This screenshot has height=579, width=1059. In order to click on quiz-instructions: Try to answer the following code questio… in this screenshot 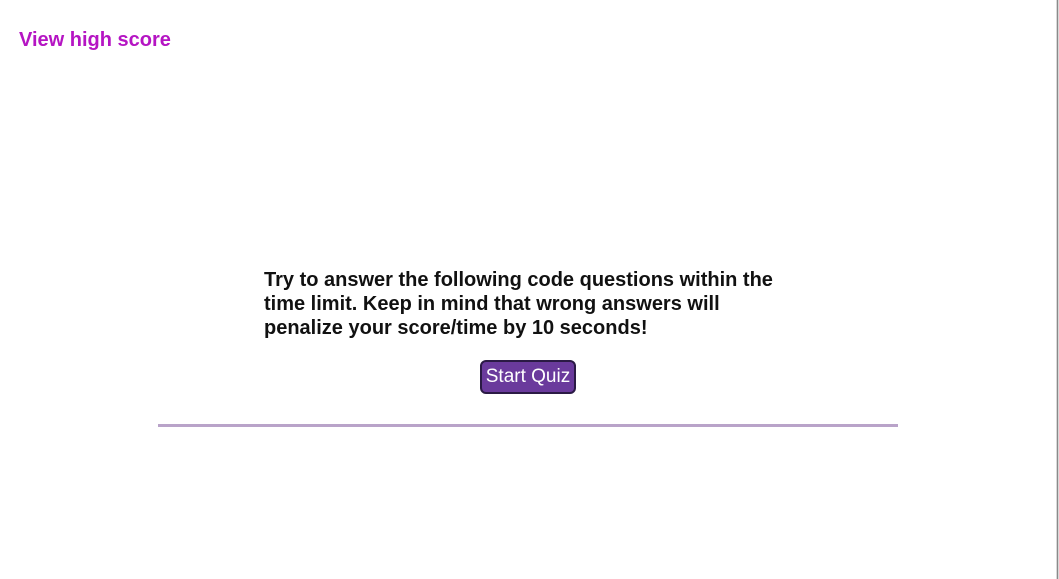, I will do `click(518, 304)`.